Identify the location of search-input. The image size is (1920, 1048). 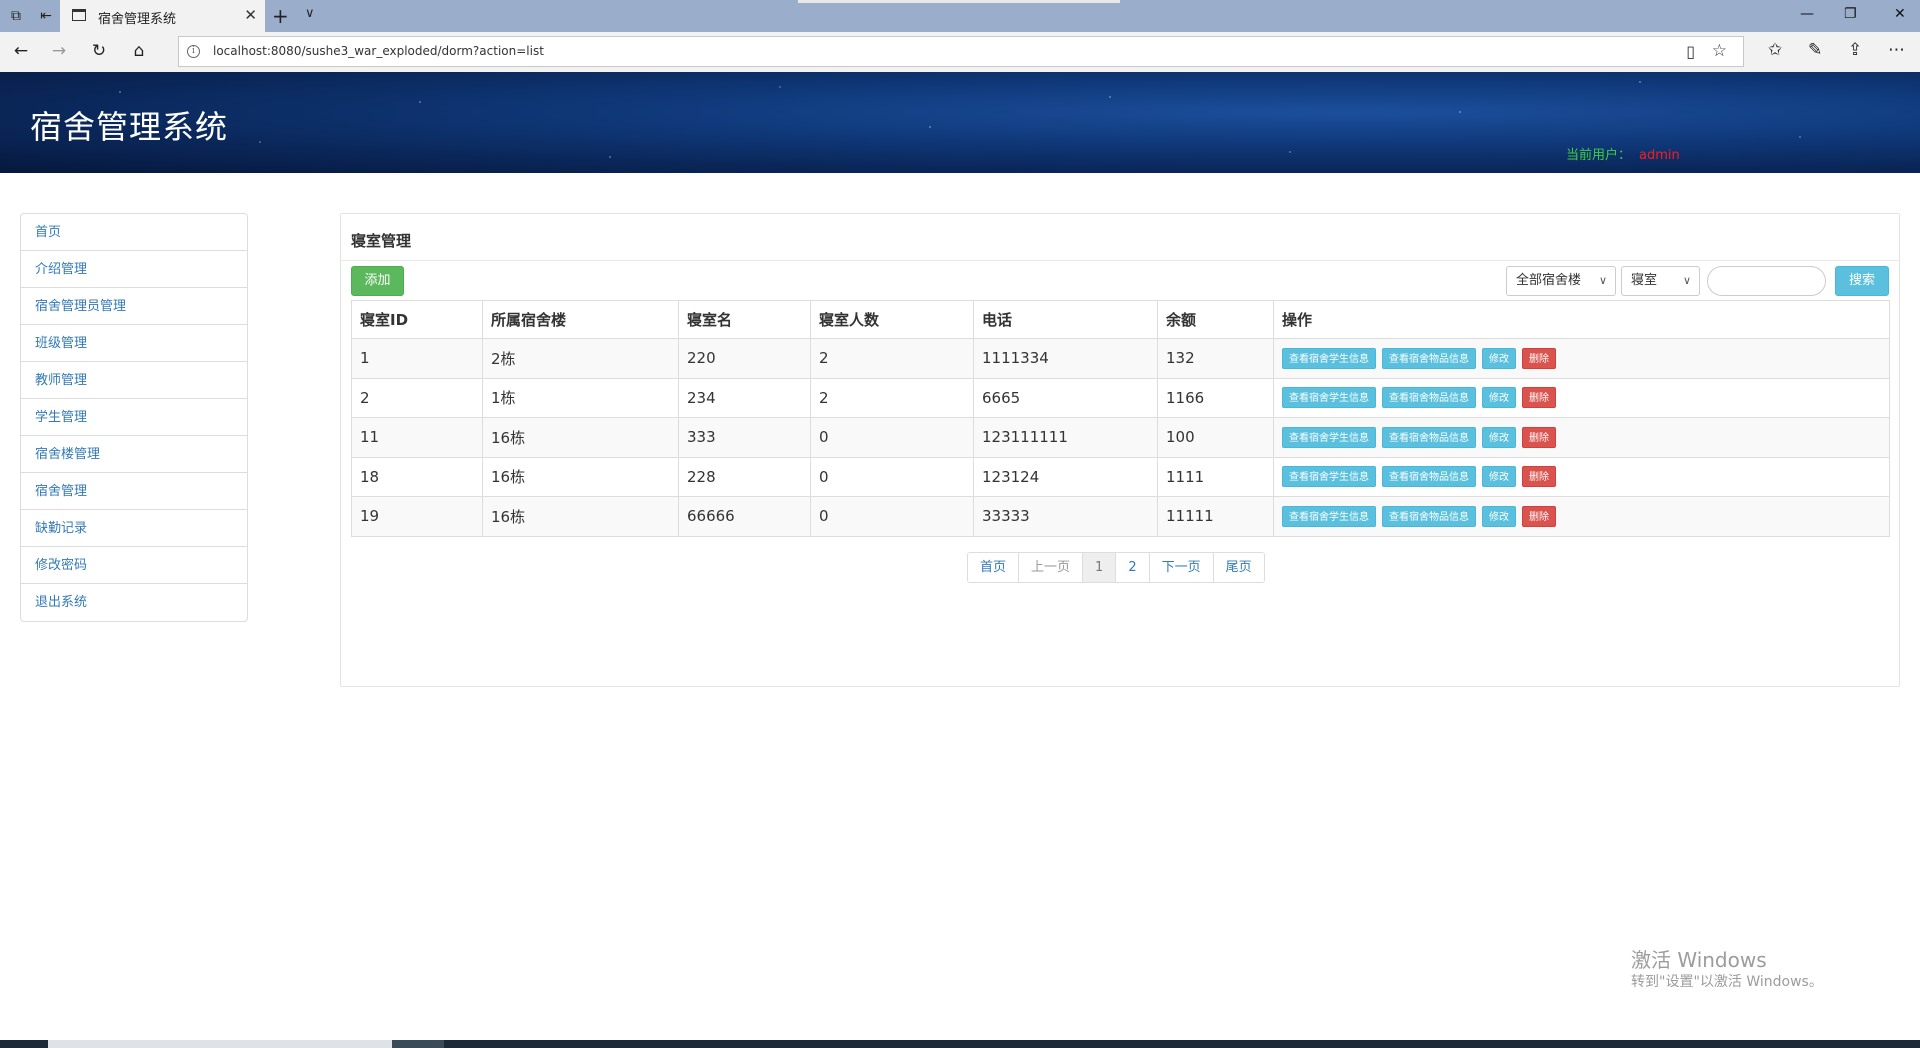
(1766, 281).